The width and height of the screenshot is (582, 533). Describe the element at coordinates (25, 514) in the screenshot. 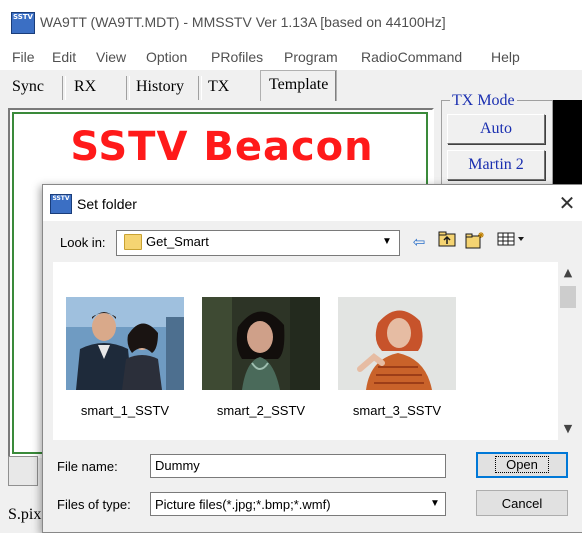

I see `spix-label: S.pix` at that location.